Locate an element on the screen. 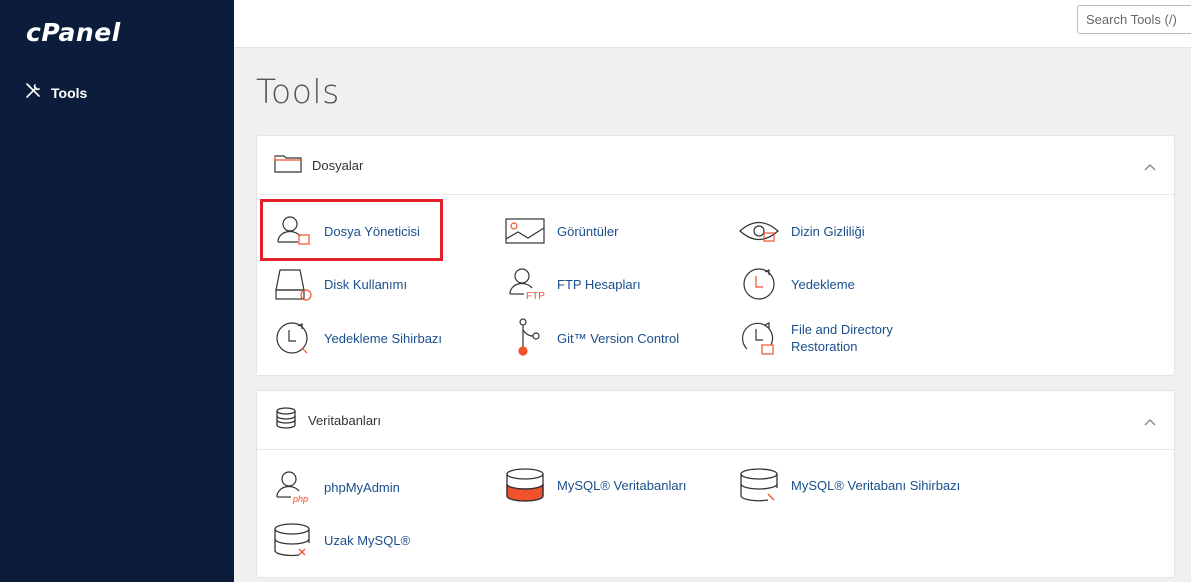 The image size is (1191, 582). tool-phpmyadmin: php phpMyAdmin is located at coordinates (335, 487).